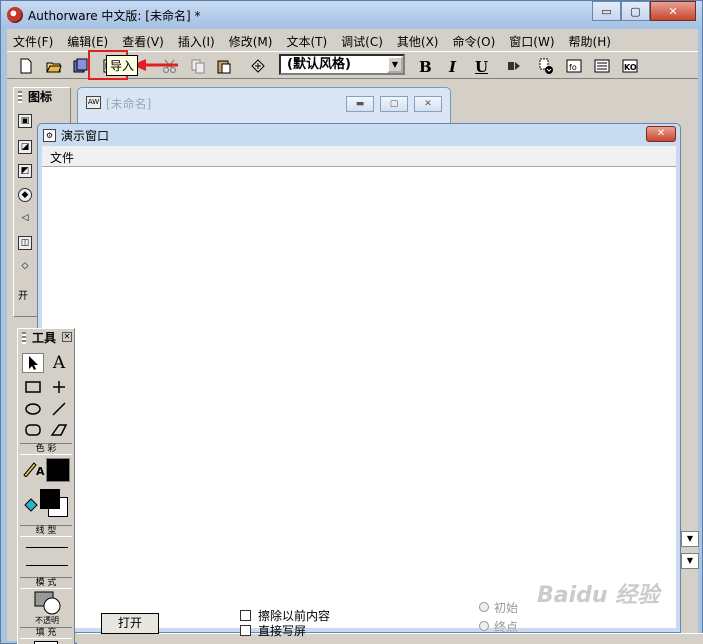 This screenshot has height=644, width=703. Describe the element at coordinates (690, 561) in the screenshot. I see `side-dropdown-2: ▼` at that location.